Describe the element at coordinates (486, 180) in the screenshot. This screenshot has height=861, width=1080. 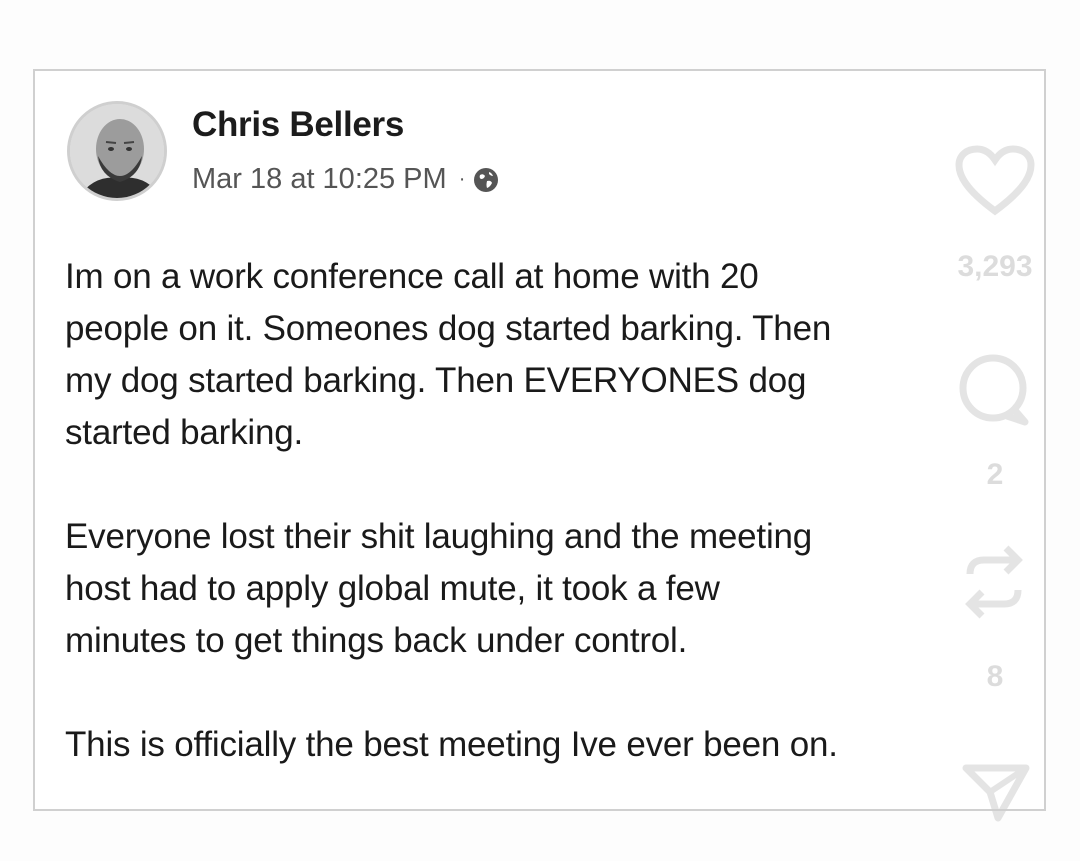
I see `globe-icon` at that location.